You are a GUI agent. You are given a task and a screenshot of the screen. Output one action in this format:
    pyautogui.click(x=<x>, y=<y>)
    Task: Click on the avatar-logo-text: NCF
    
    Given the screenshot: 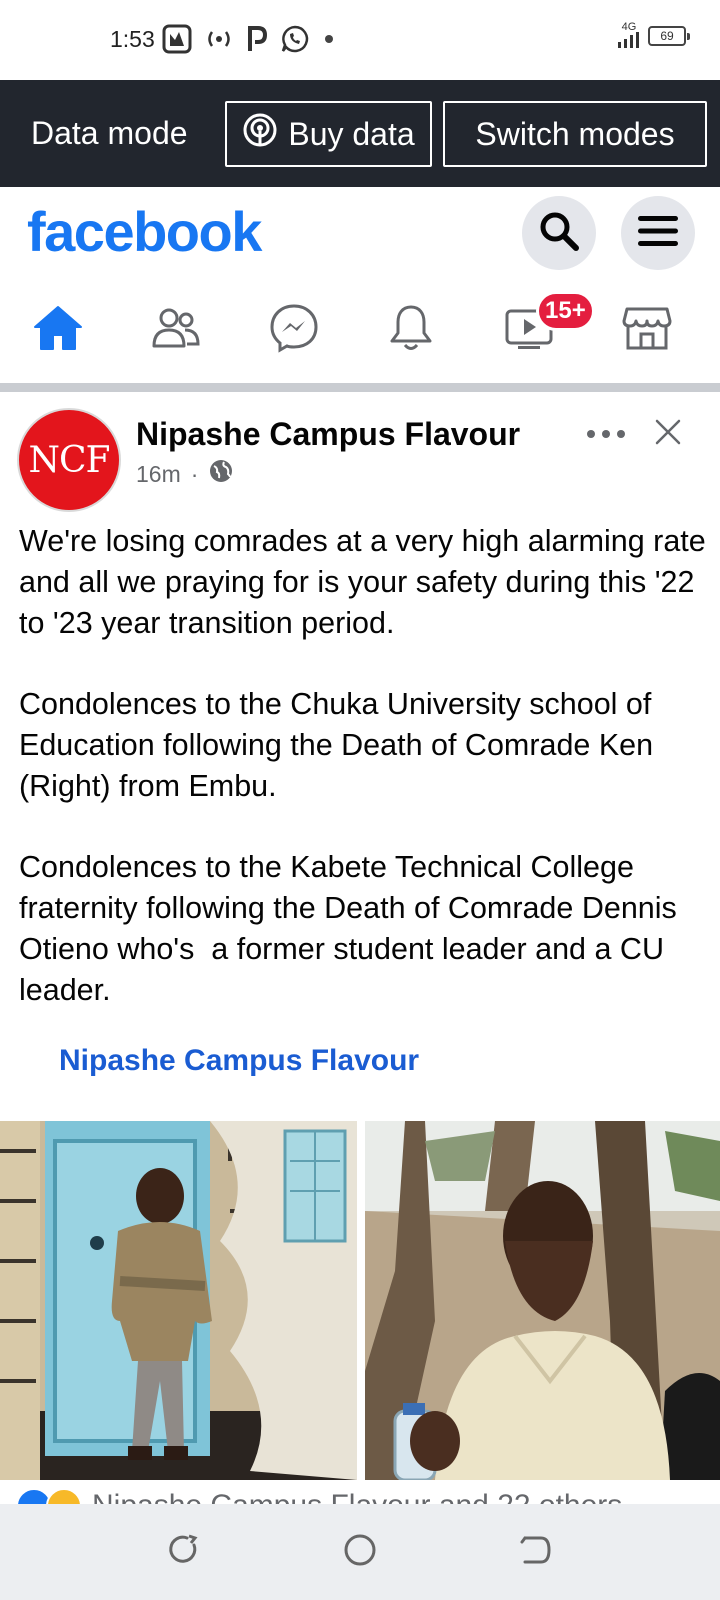 What is the action you would take?
    pyautogui.click(x=69, y=460)
    